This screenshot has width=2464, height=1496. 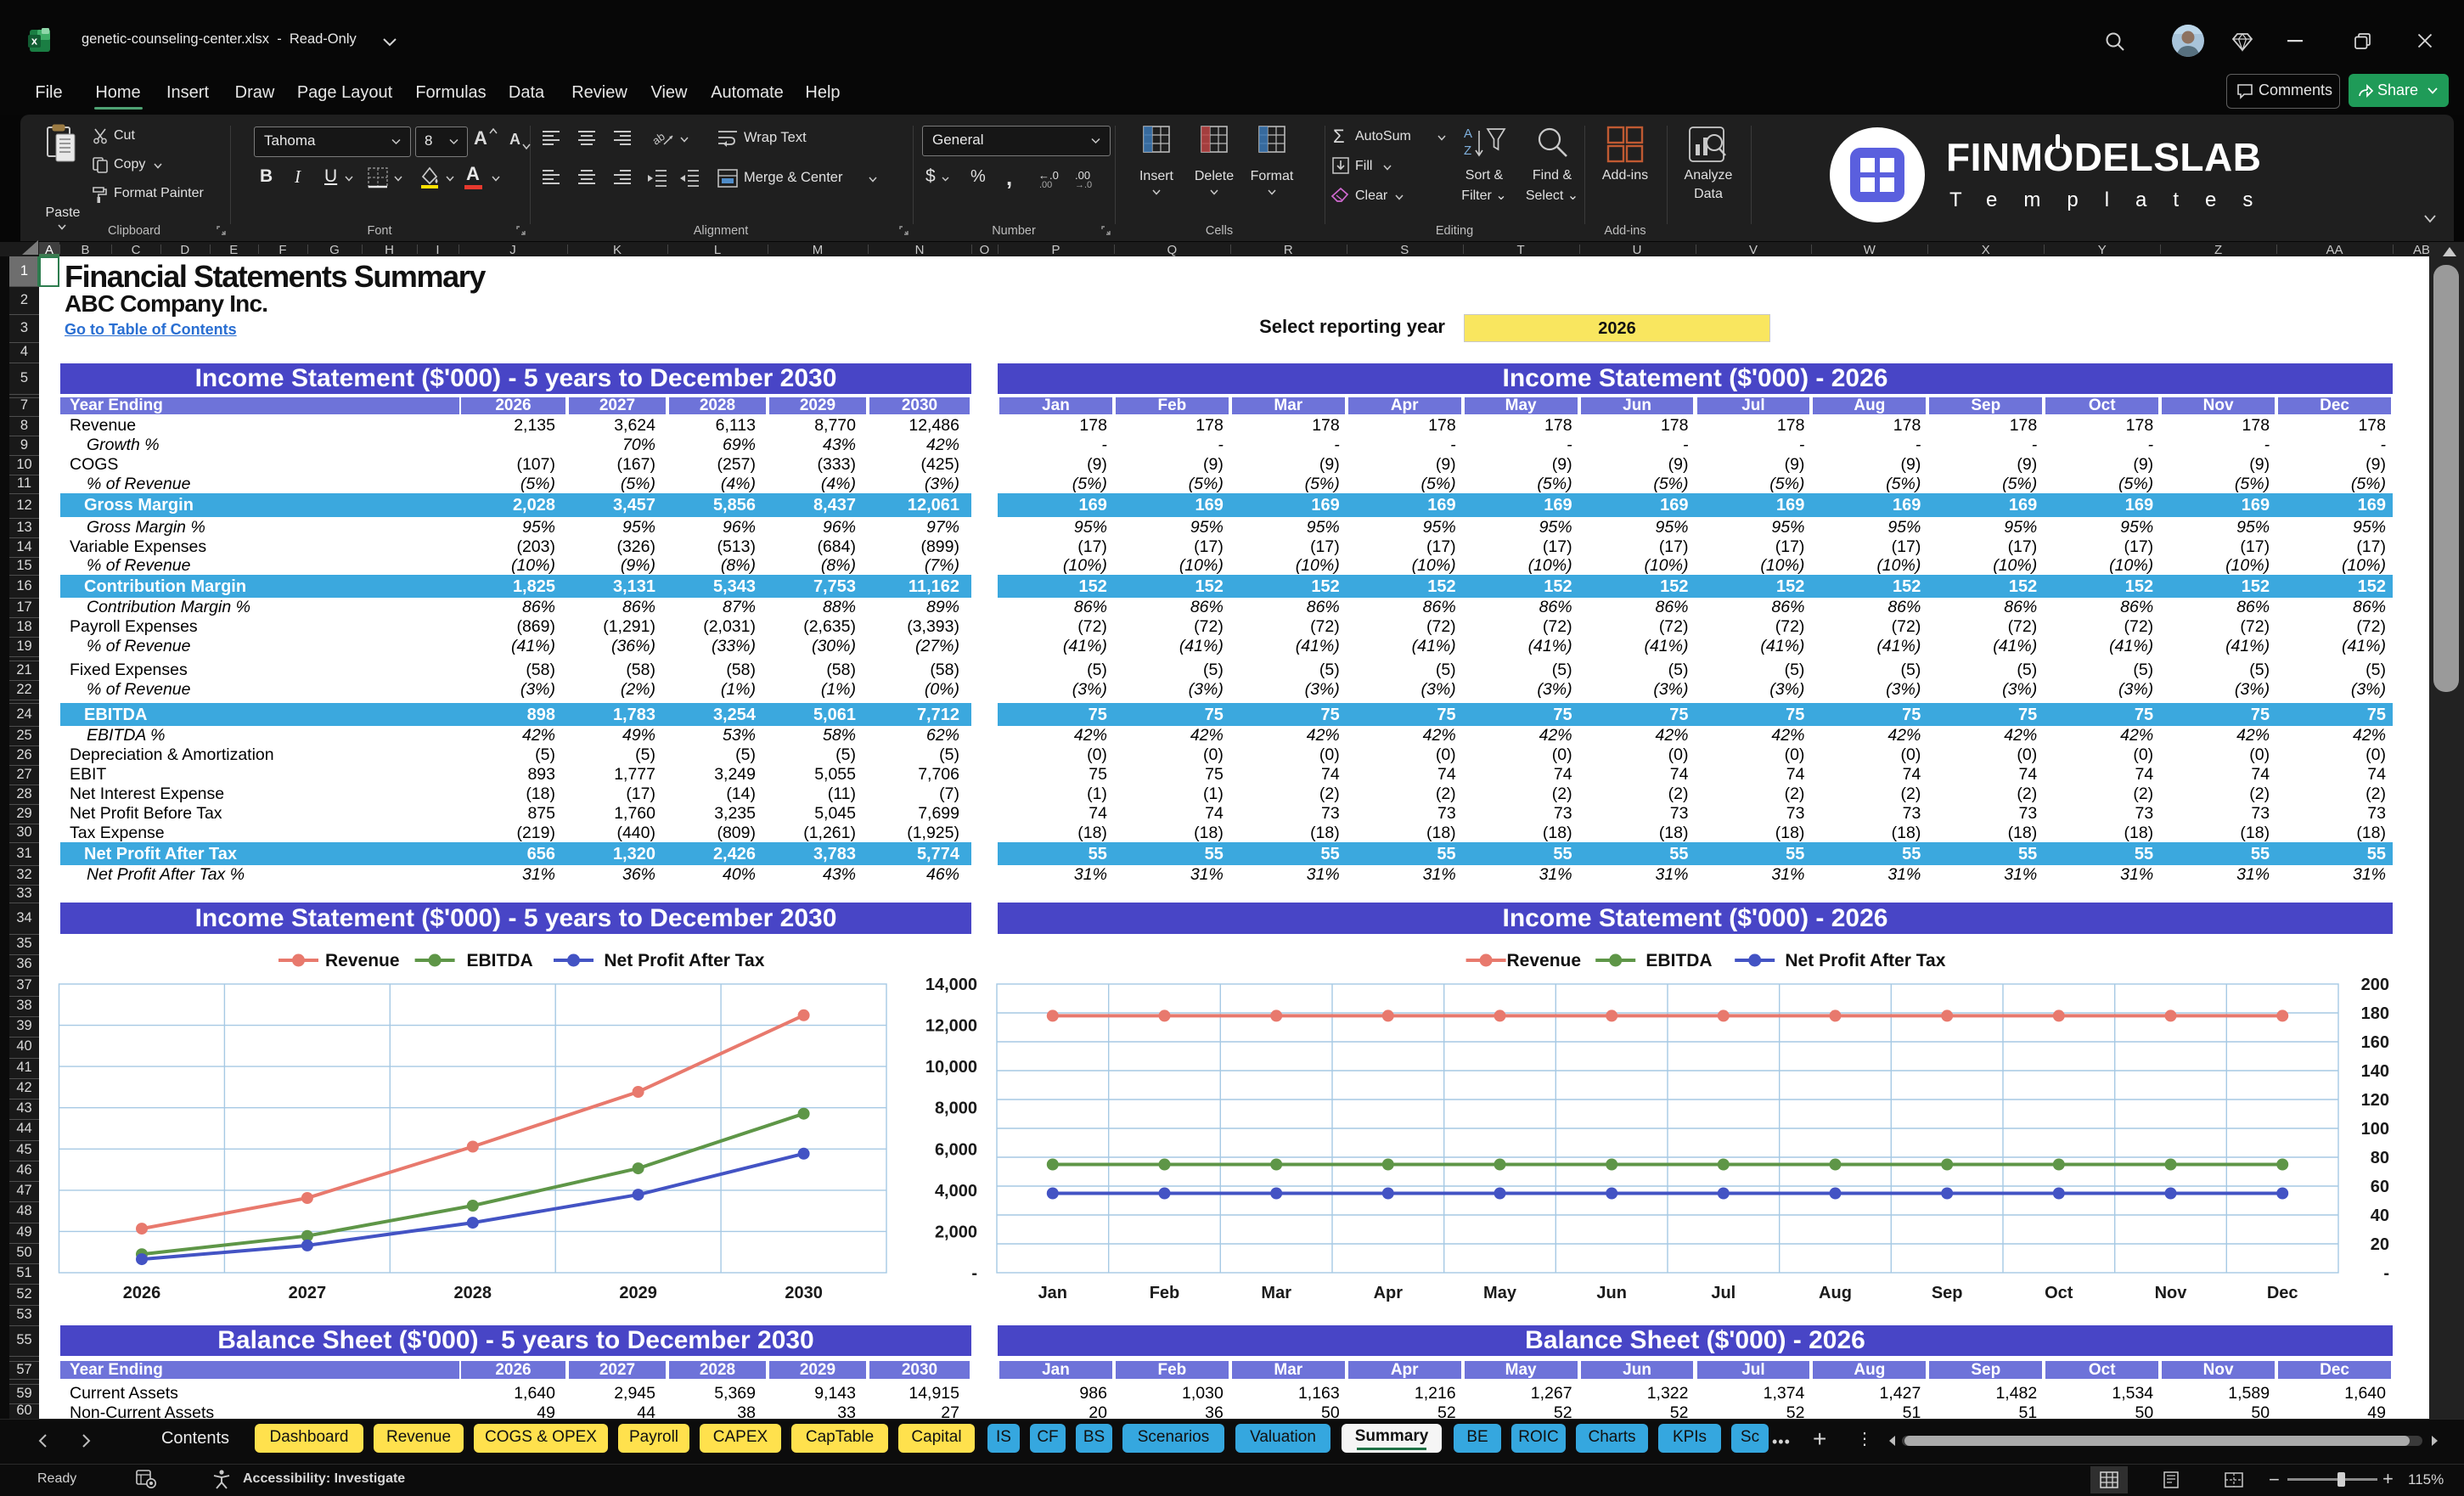 I want to click on svg-text: 140, so click(x=2375, y=1071).